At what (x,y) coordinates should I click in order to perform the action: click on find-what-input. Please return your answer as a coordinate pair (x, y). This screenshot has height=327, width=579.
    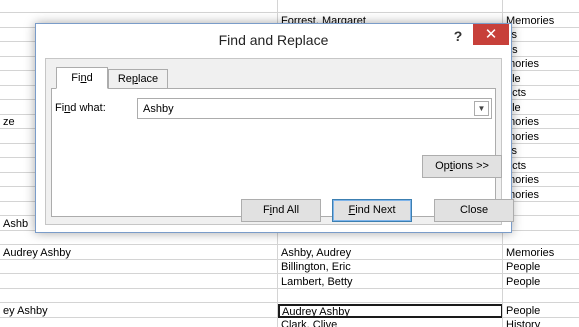
    Looking at the image, I should click on (305, 108).